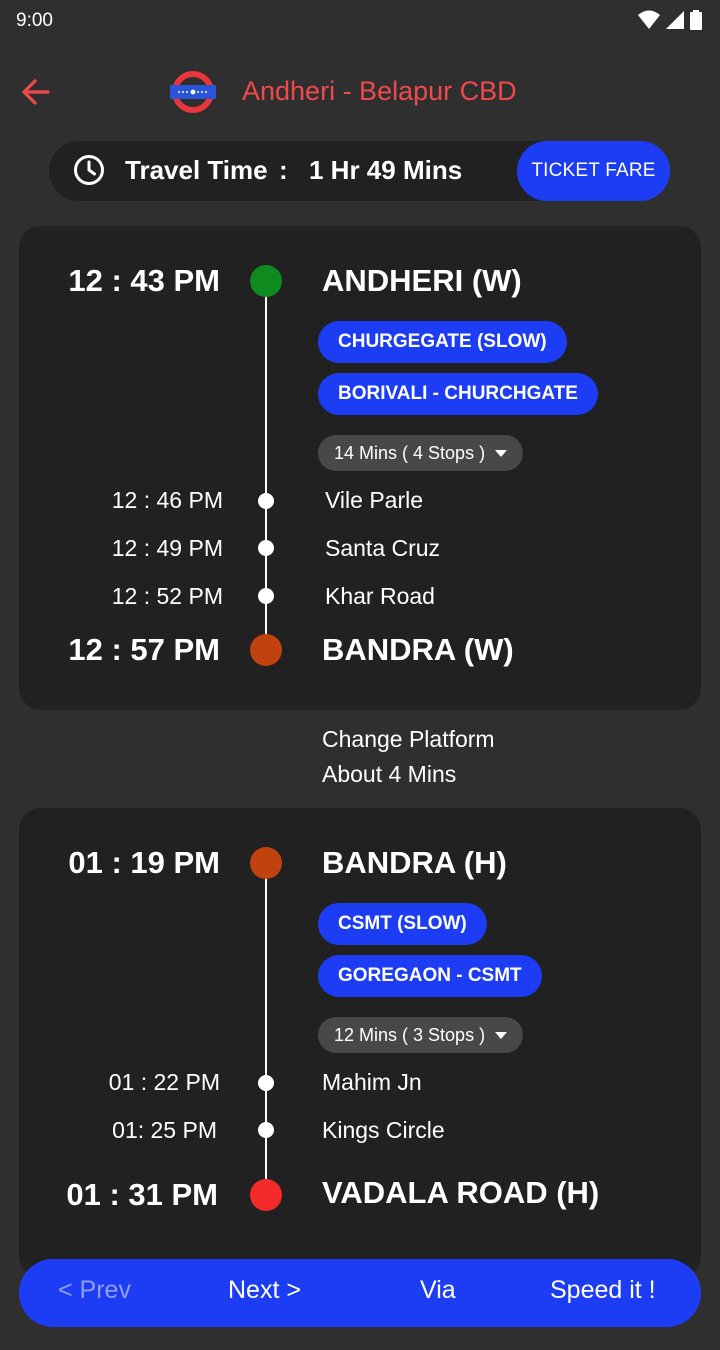  I want to click on status-icons, so click(670, 20).